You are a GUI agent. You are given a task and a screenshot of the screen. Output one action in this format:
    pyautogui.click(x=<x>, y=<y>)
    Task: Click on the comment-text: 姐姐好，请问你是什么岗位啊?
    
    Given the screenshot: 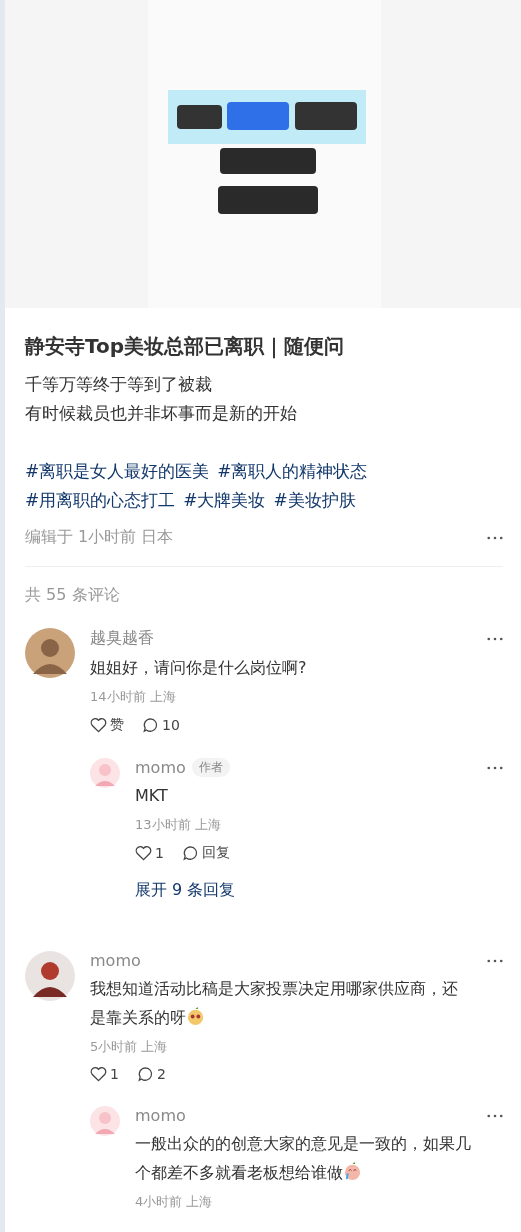 What is the action you would take?
    pyautogui.click(x=198, y=667)
    